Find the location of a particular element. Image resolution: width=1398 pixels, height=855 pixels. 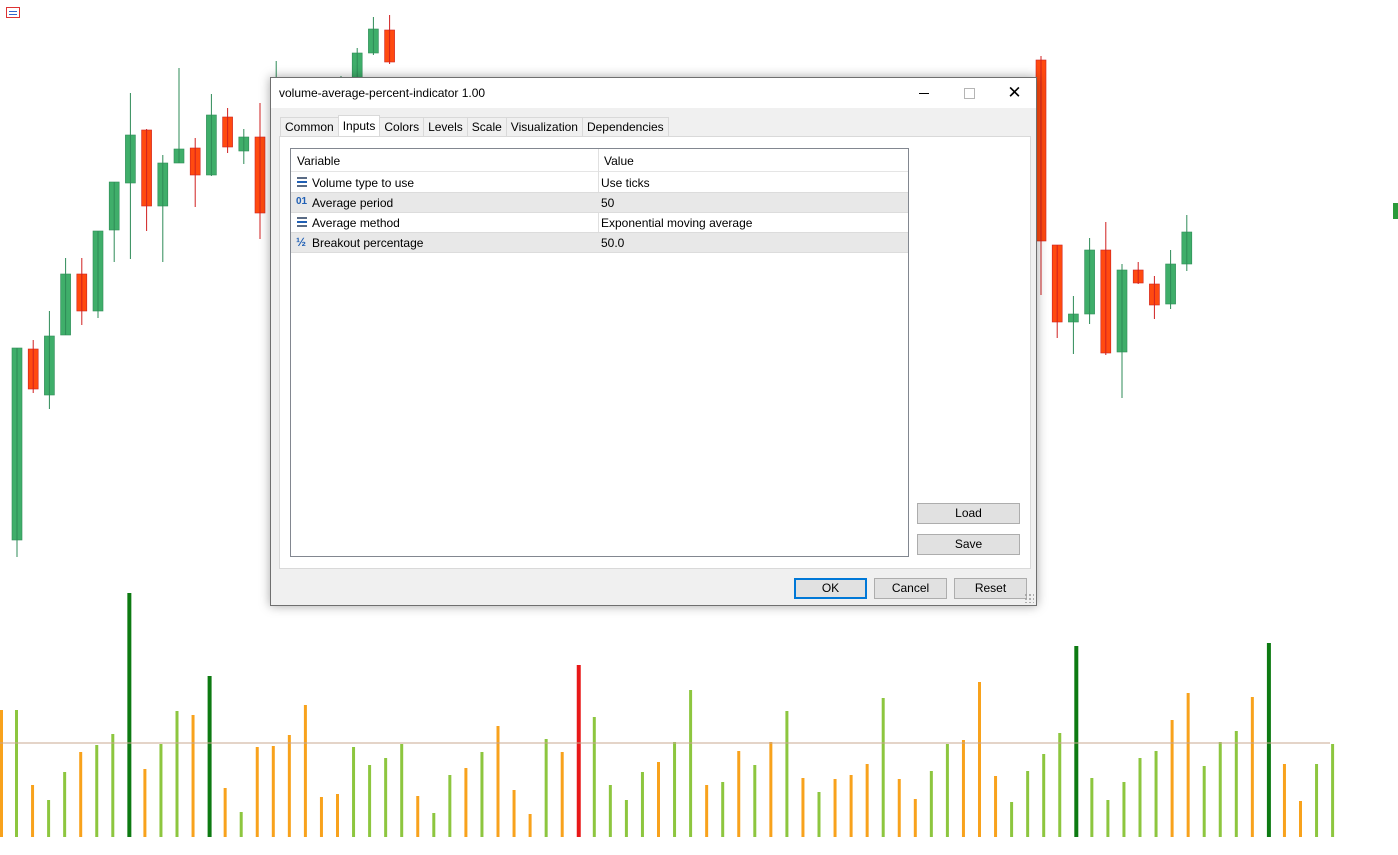

close-button: ✕ is located at coordinates (1014, 93).